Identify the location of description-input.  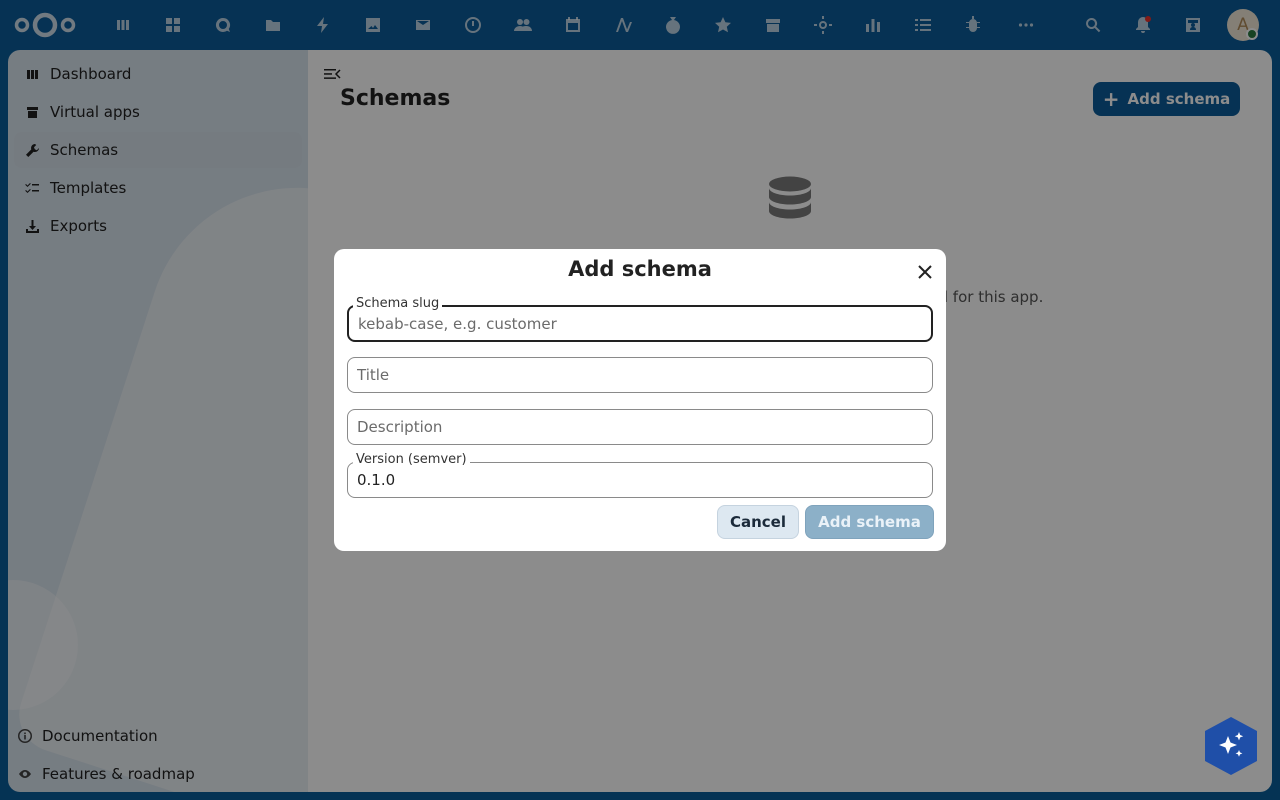
(640, 427).